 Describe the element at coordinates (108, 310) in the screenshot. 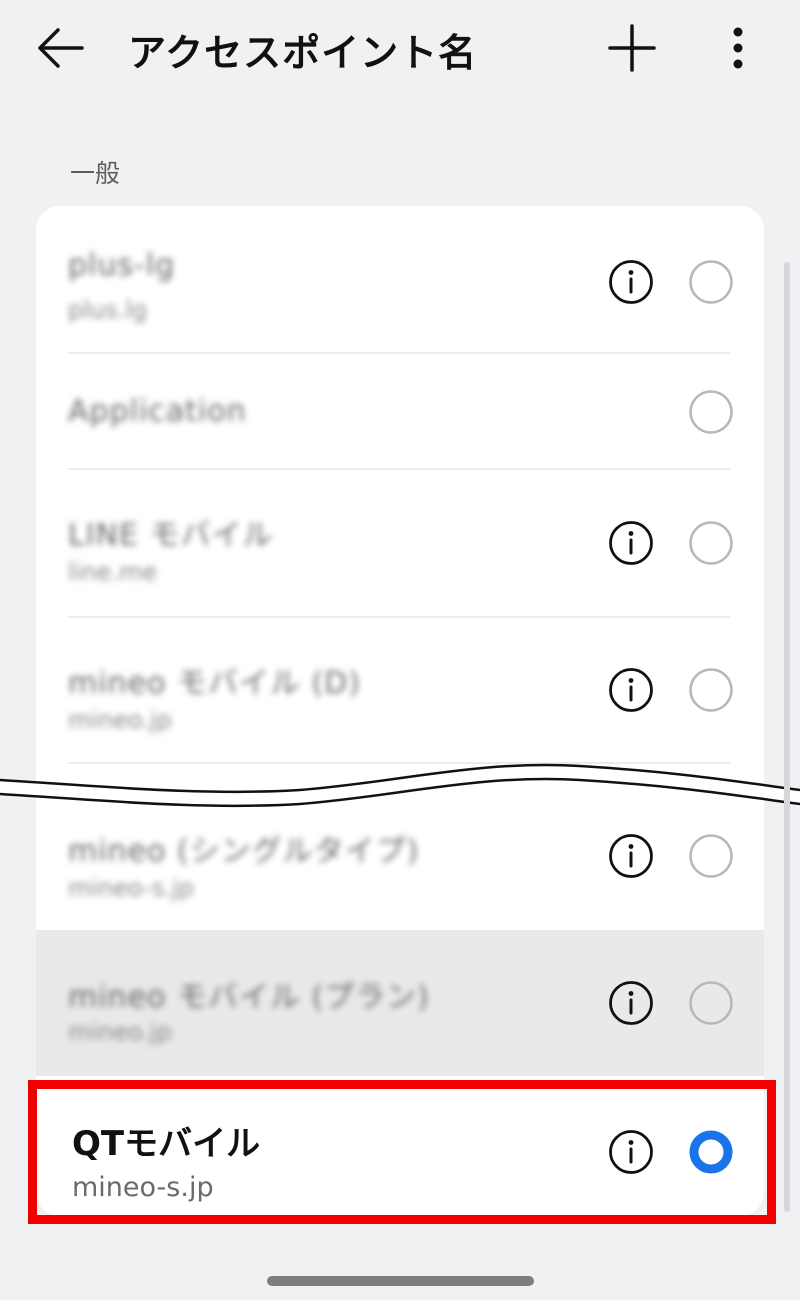

I see `apn-subtitle: plus.lg` at that location.